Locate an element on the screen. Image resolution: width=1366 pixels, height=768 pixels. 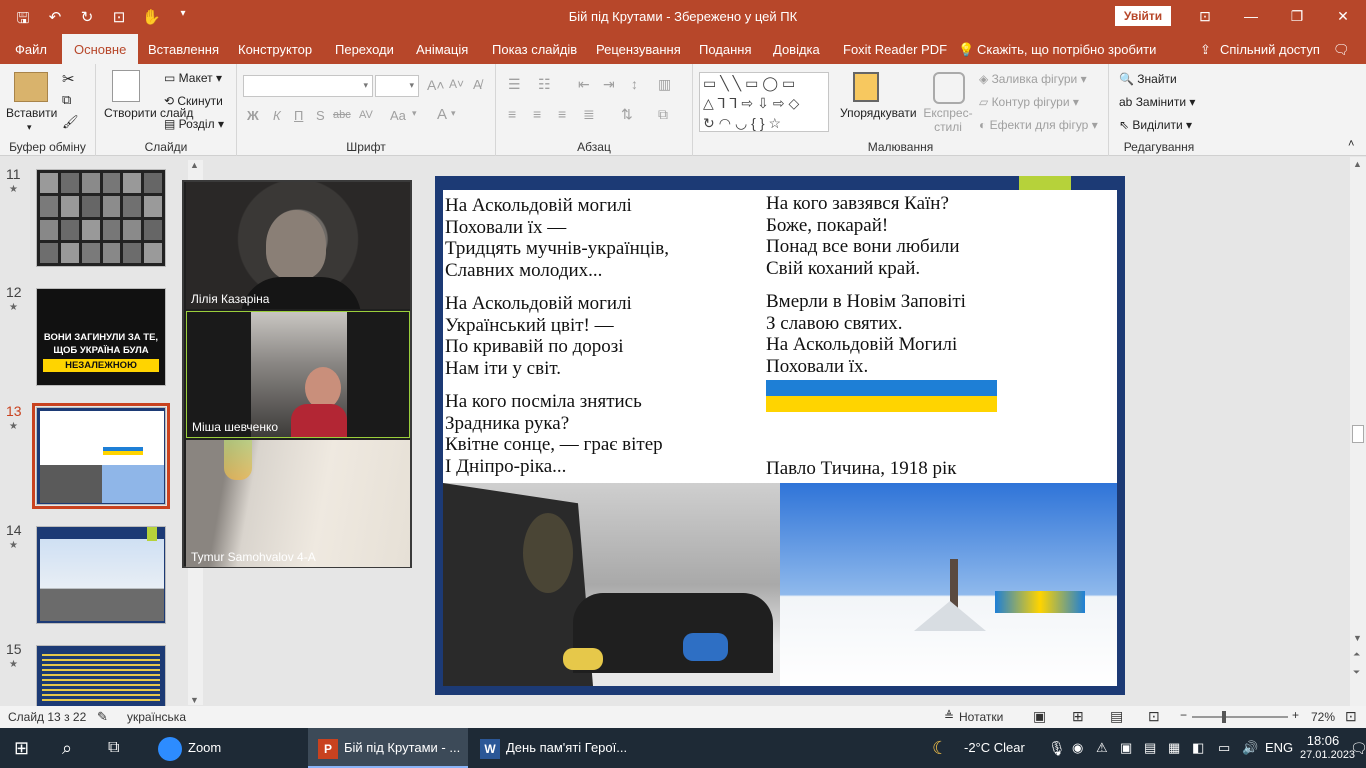
paste-dropdown-icon: ▾ is located at coordinates (29, 127).